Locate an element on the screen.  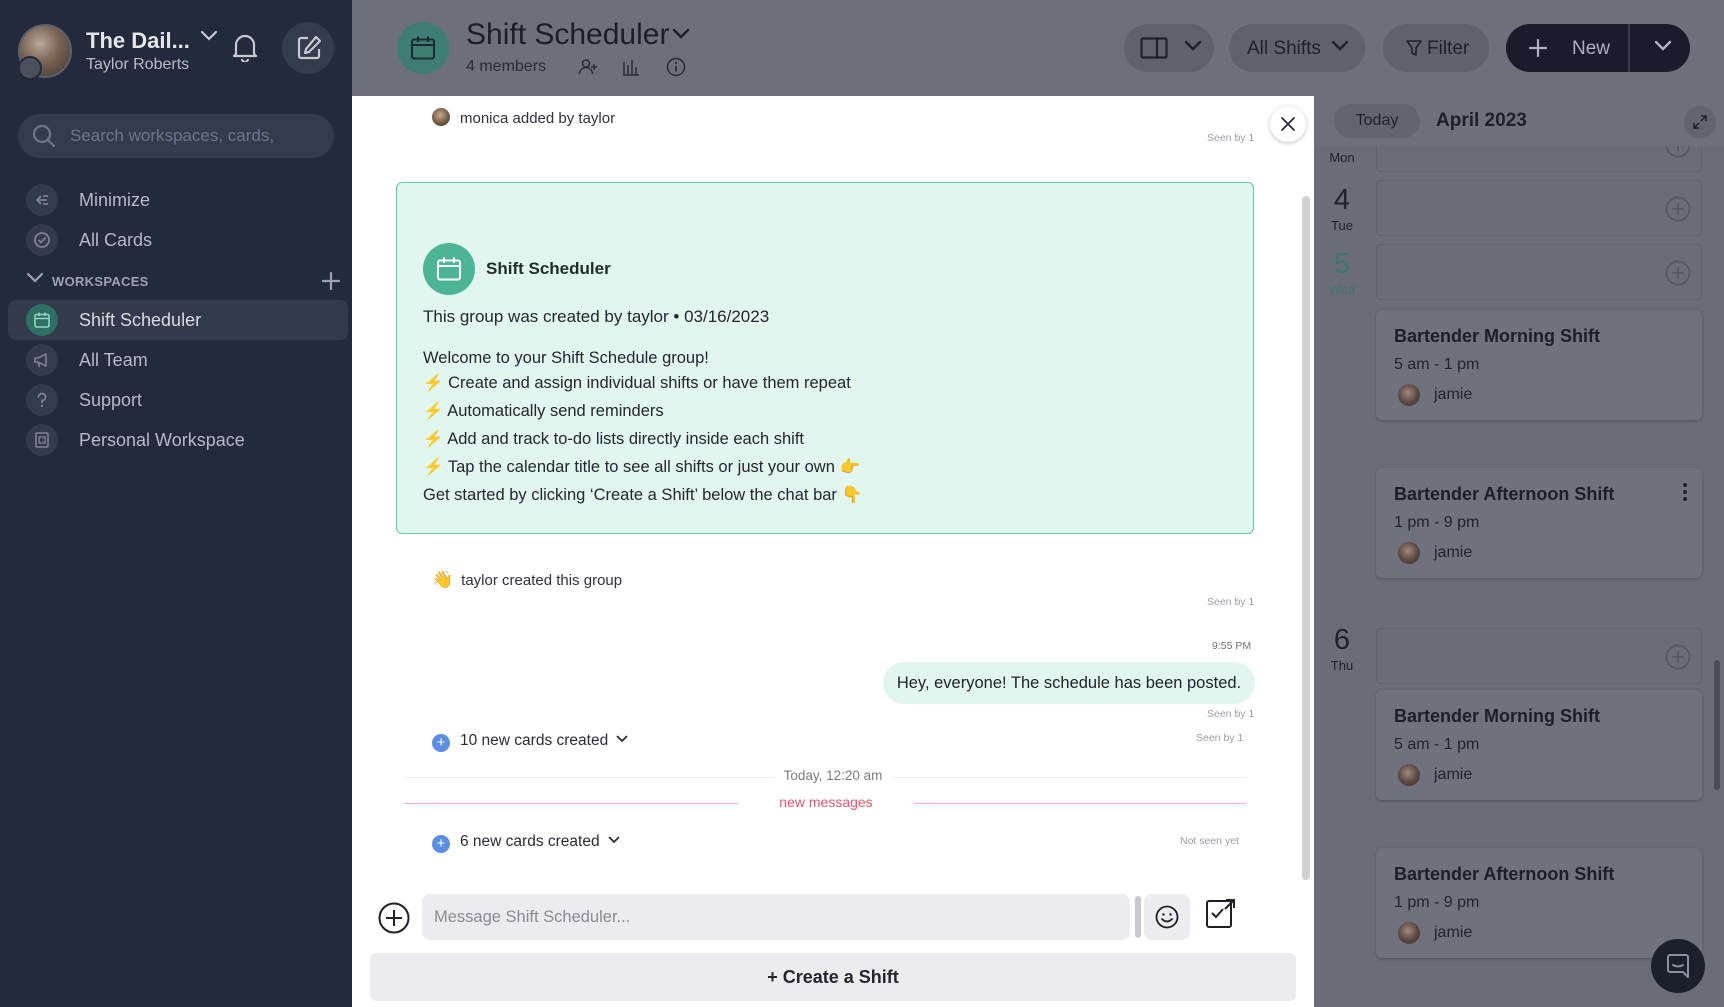
new-messages-divider: new messages is located at coordinates (825, 804).